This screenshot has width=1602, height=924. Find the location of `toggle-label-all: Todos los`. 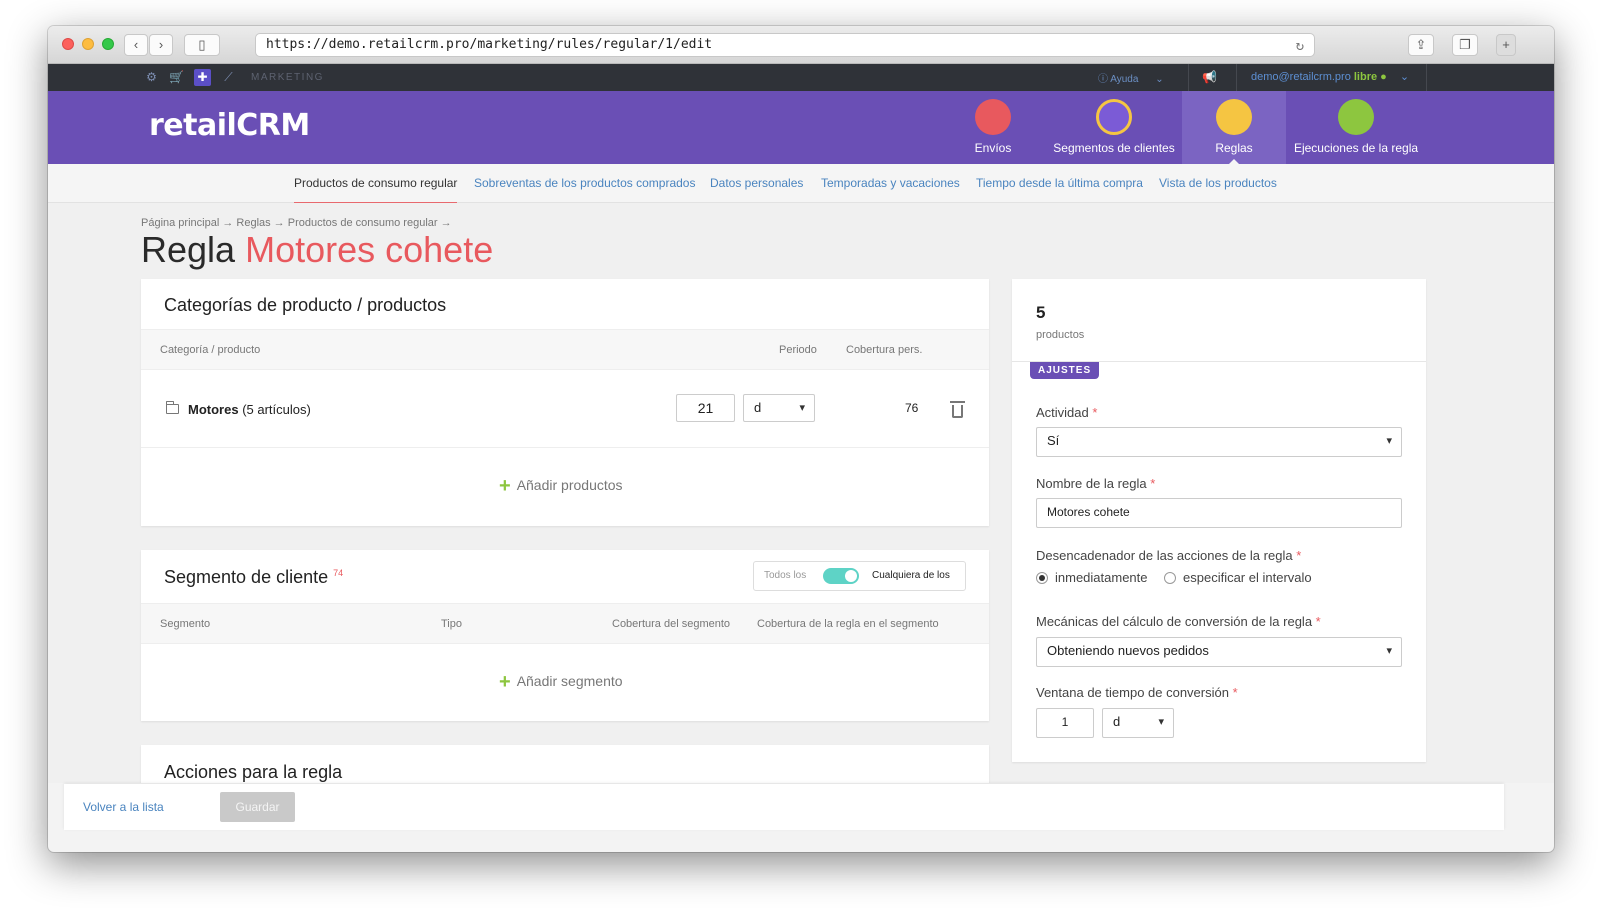

toggle-label-all: Todos los is located at coordinates (785, 575).